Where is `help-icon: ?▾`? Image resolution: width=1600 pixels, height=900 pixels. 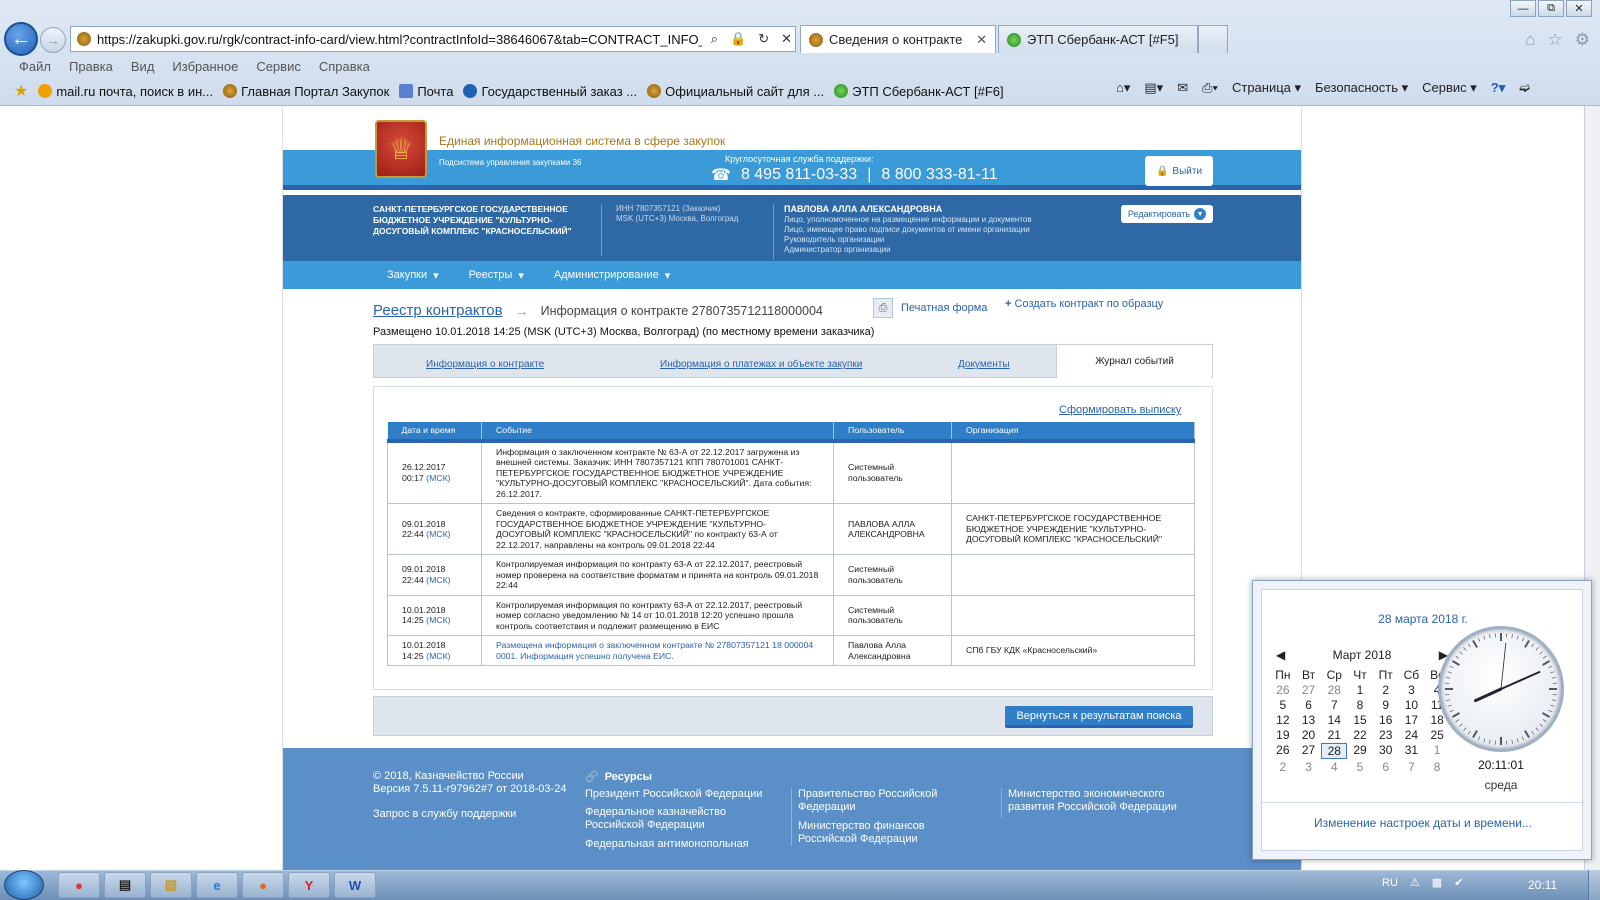
help-icon: ?▾ is located at coordinates (1498, 88).